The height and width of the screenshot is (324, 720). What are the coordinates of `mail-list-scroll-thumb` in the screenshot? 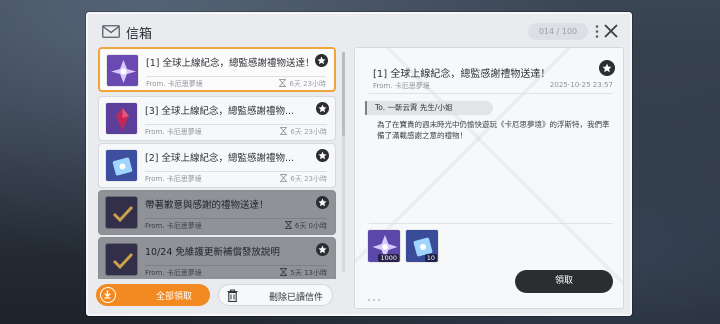 It's located at (343, 94).